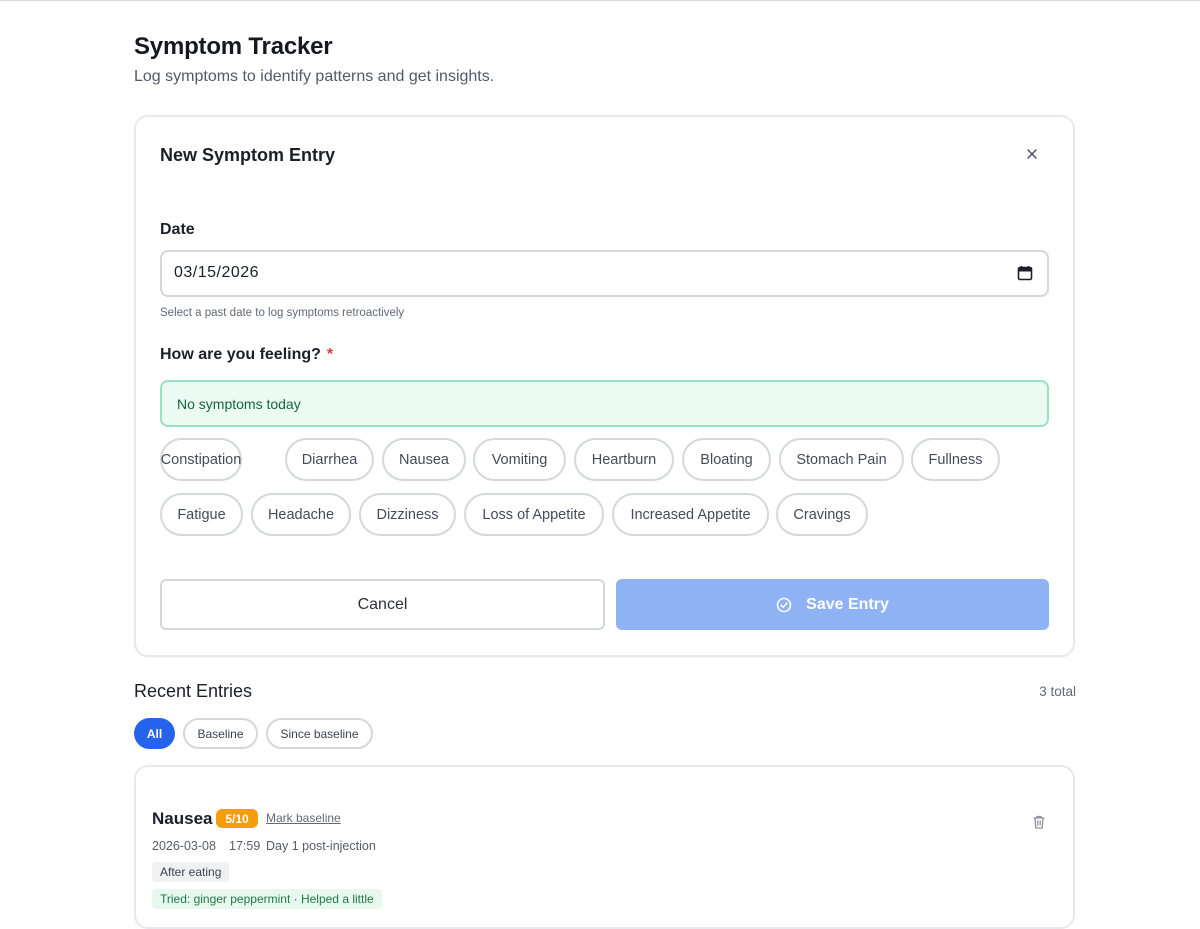 This screenshot has width=1200, height=929. What do you see at coordinates (239, 404) in the screenshot?
I see `no-symptoms-label: No symptoms today` at bounding box center [239, 404].